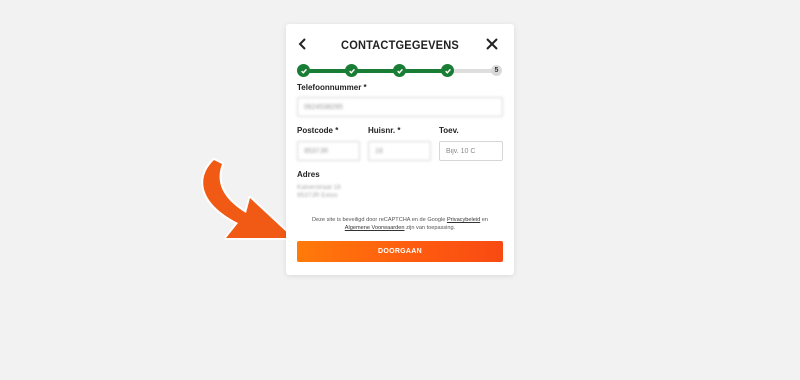 The image size is (800, 380). Describe the element at coordinates (463, 220) in the screenshot. I see `privacy-policy-link: Privacybeleid` at that location.